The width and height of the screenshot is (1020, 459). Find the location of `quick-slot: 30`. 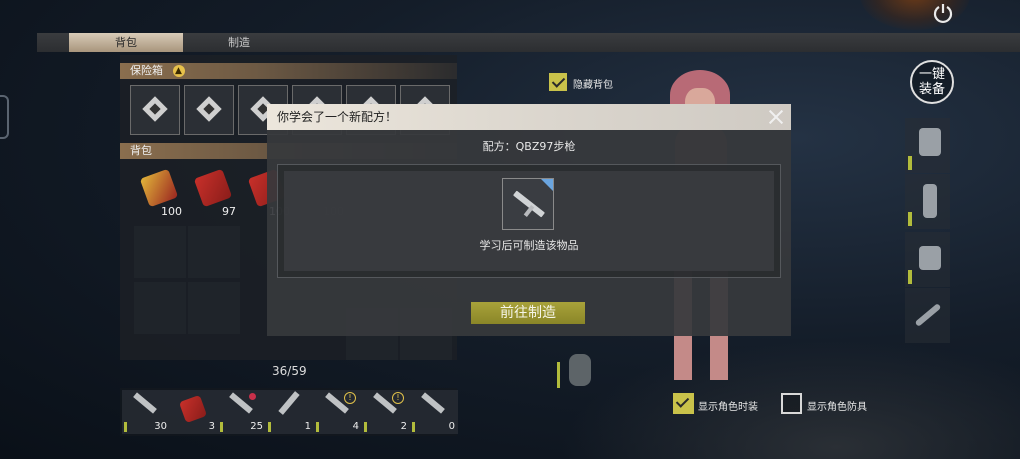

quick-slot: 30 is located at coordinates (146, 412).